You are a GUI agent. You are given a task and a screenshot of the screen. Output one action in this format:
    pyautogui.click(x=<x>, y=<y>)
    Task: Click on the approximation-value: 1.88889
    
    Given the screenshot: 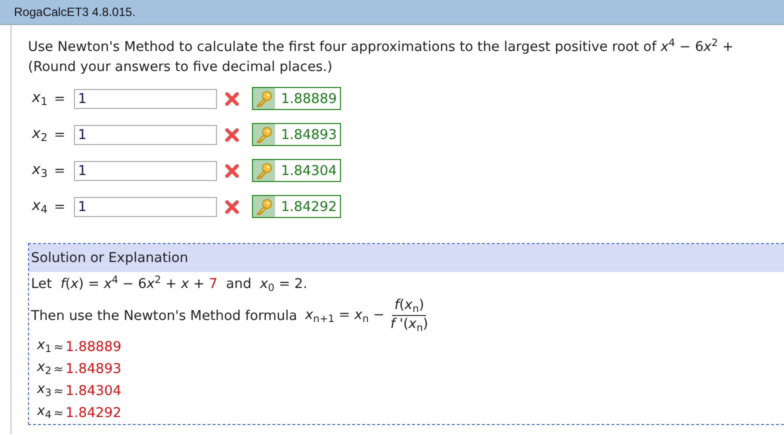 What is the action you would take?
    pyautogui.click(x=94, y=347)
    